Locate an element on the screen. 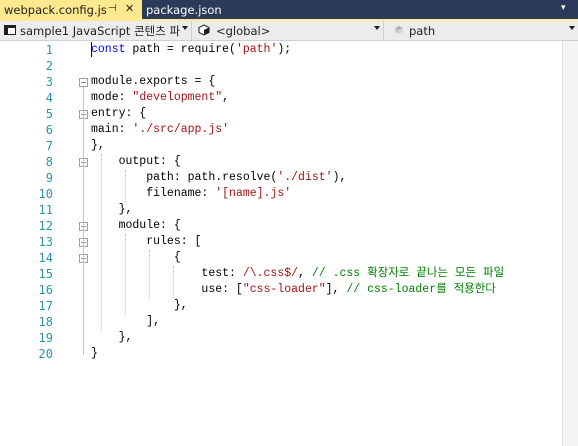  code-token: path: path.resolve( is located at coordinates (184, 177).